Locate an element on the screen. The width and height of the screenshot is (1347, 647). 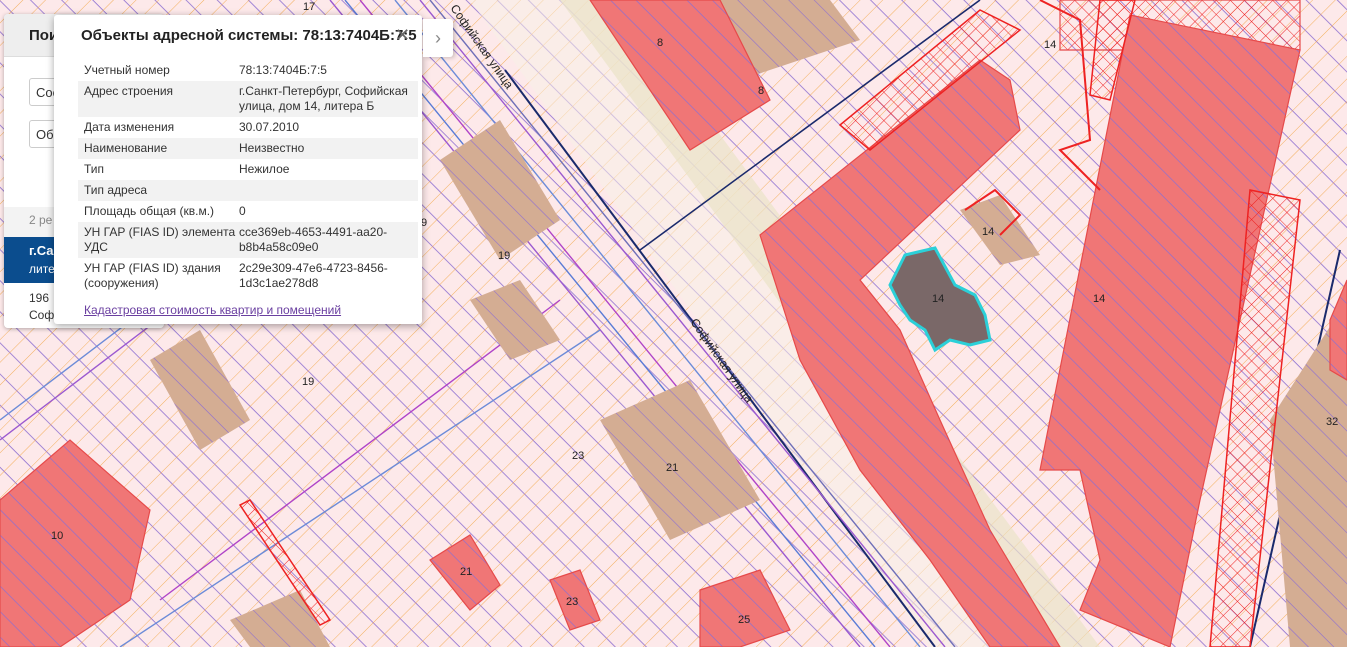
table-row: Наименование Неизвестно is located at coordinates (248, 148).